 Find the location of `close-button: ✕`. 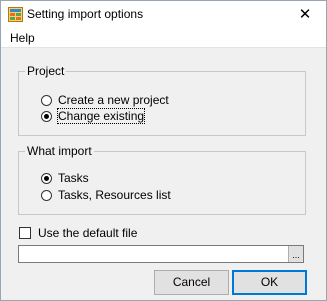

close-button: ✕ is located at coordinates (305, 15).